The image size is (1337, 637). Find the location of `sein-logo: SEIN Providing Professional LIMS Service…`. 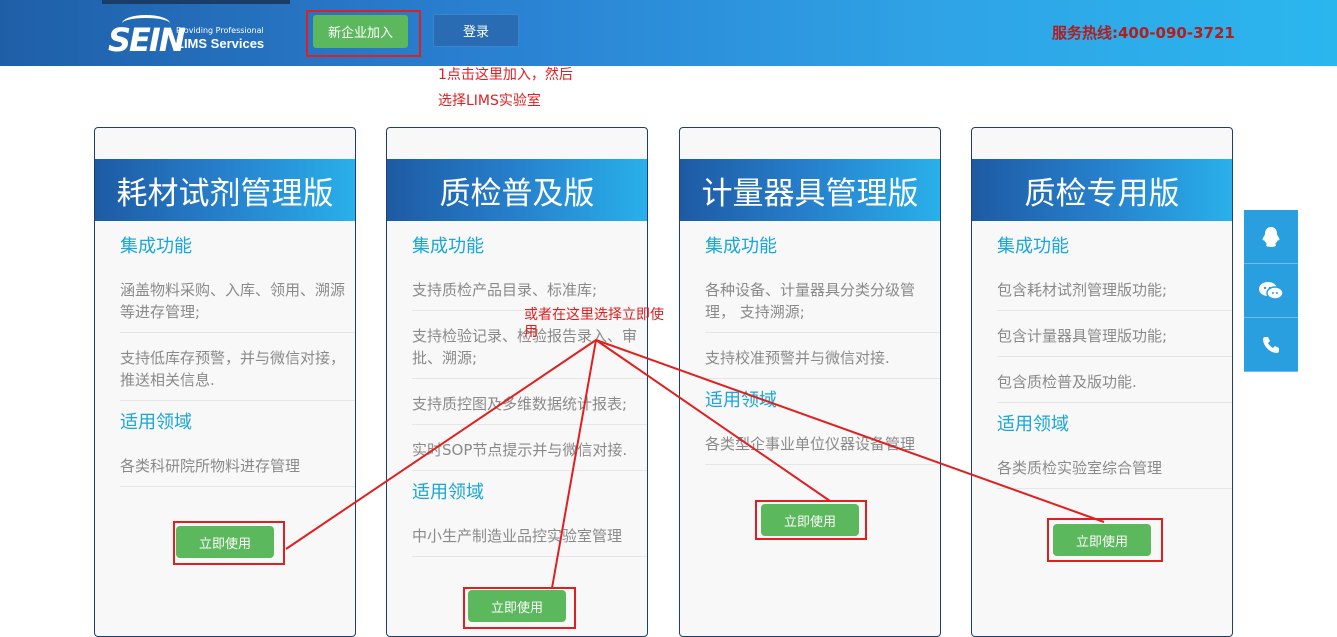

sein-logo: SEIN Providing Professional LIMS Service… is located at coordinates (193, 36).